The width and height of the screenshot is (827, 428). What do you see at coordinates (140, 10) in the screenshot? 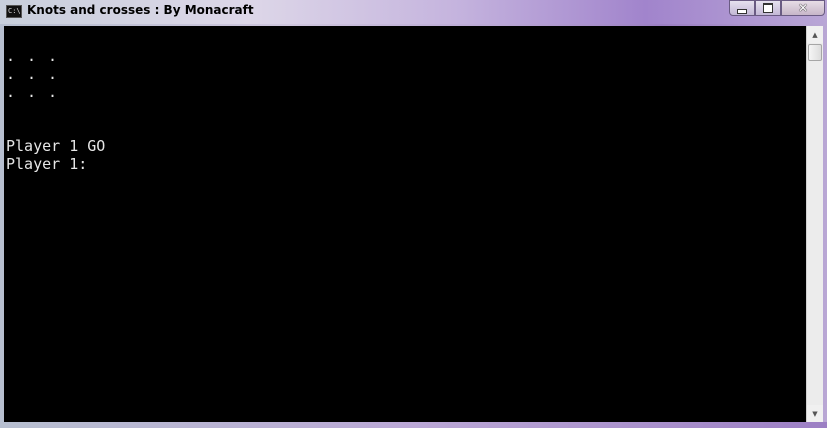
I see `window-title: Knots and crosses : By Monacraft` at bounding box center [140, 10].